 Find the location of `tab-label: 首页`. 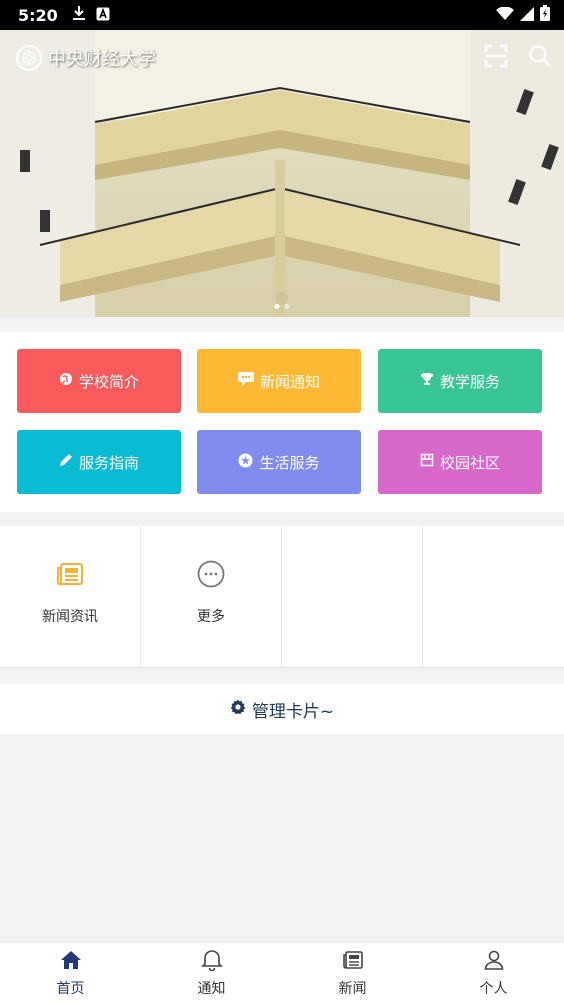

tab-label: 首页 is located at coordinates (70, 989).